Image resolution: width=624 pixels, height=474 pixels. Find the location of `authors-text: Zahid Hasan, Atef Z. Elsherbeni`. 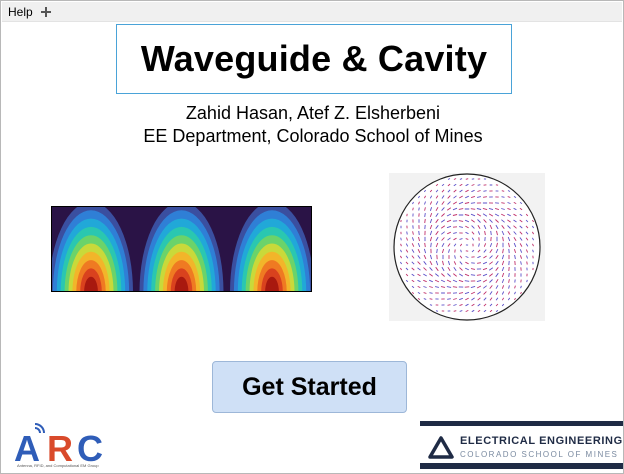

authors-text: Zahid Hasan, Atef Z. Elsherbeni is located at coordinates (313, 113).